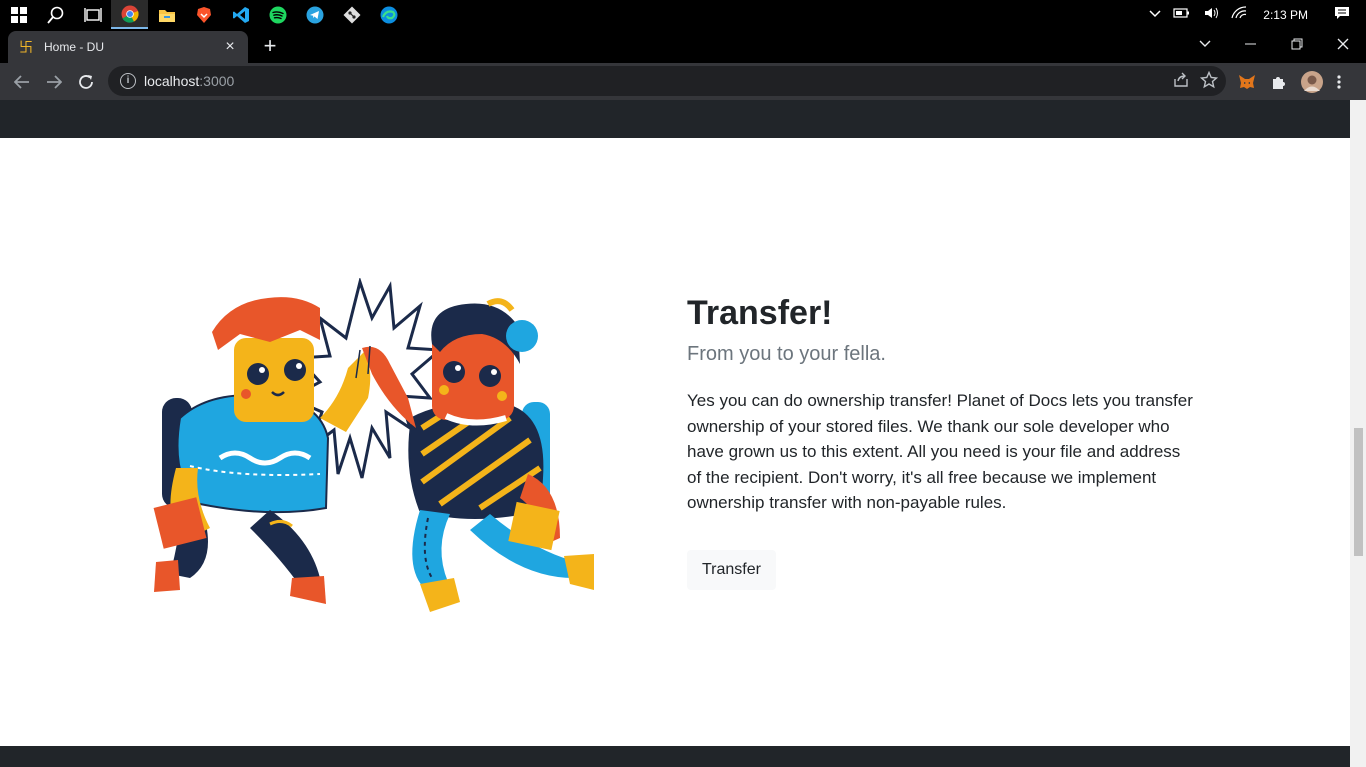 This screenshot has width=1366, height=767. What do you see at coordinates (1205, 44) in the screenshot?
I see `tab-search-icon` at bounding box center [1205, 44].